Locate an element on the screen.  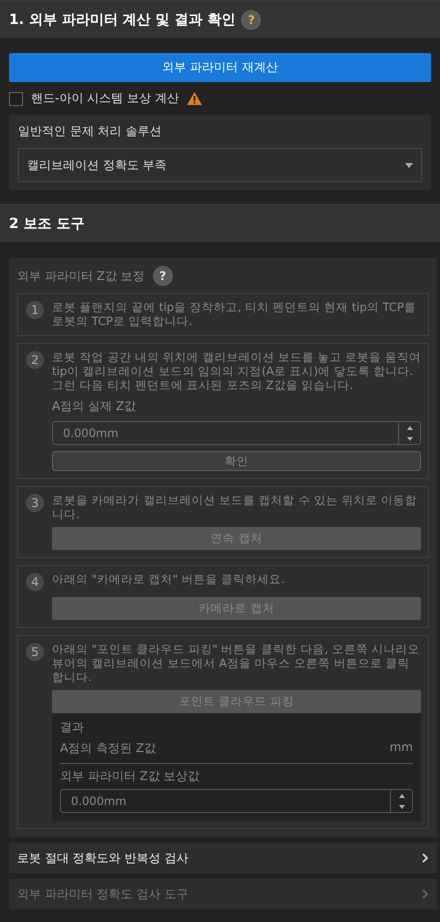
section-title: 2 보조 도구 is located at coordinates (46, 223).